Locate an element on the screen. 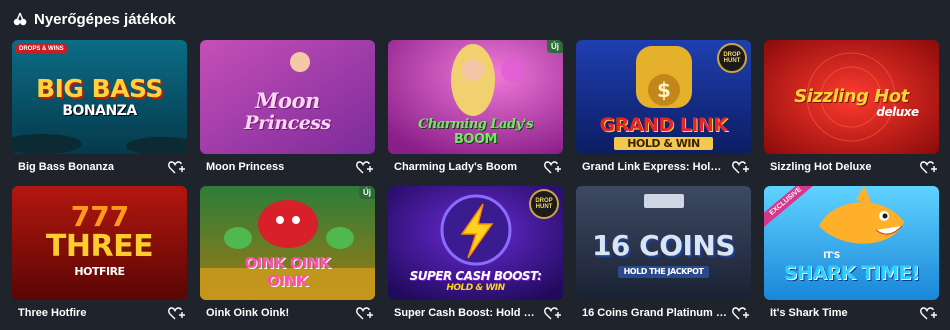 The width and height of the screenshot is (950, 330). game-logo-subtext: HOLD THE JACKPOT is located at coordinates (663, 272).